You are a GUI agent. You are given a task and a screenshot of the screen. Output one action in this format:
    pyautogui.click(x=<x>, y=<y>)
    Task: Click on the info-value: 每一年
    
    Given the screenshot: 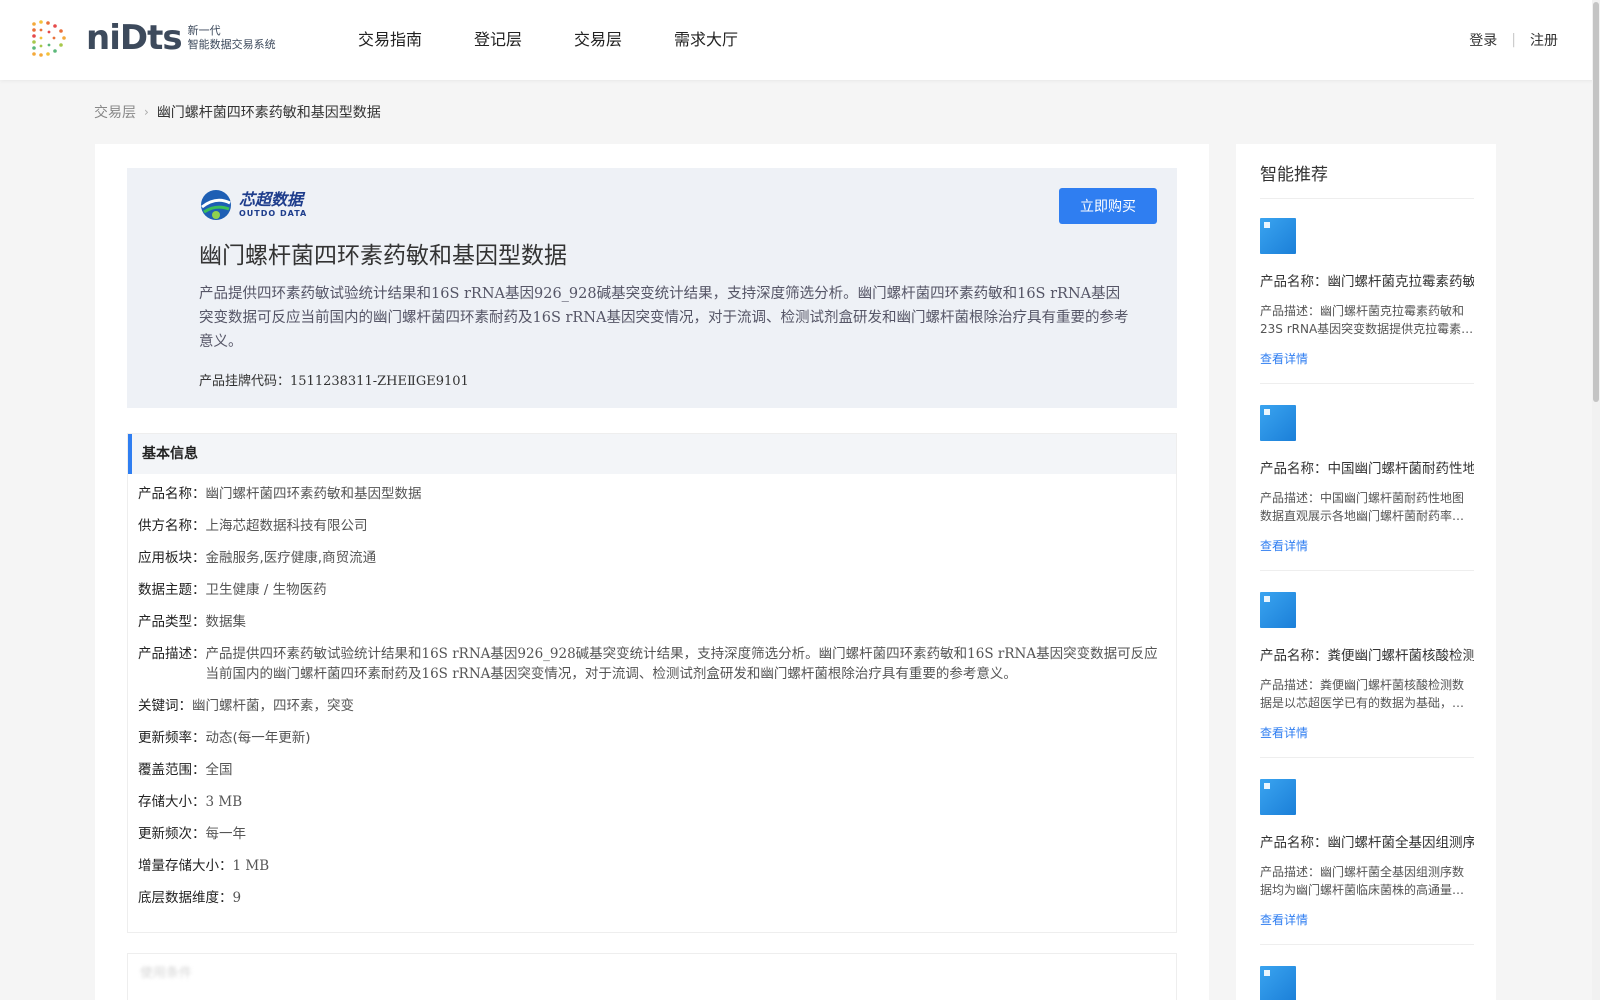 What is the action you would take?
    pyautogui.click(x=226, y=834)
    